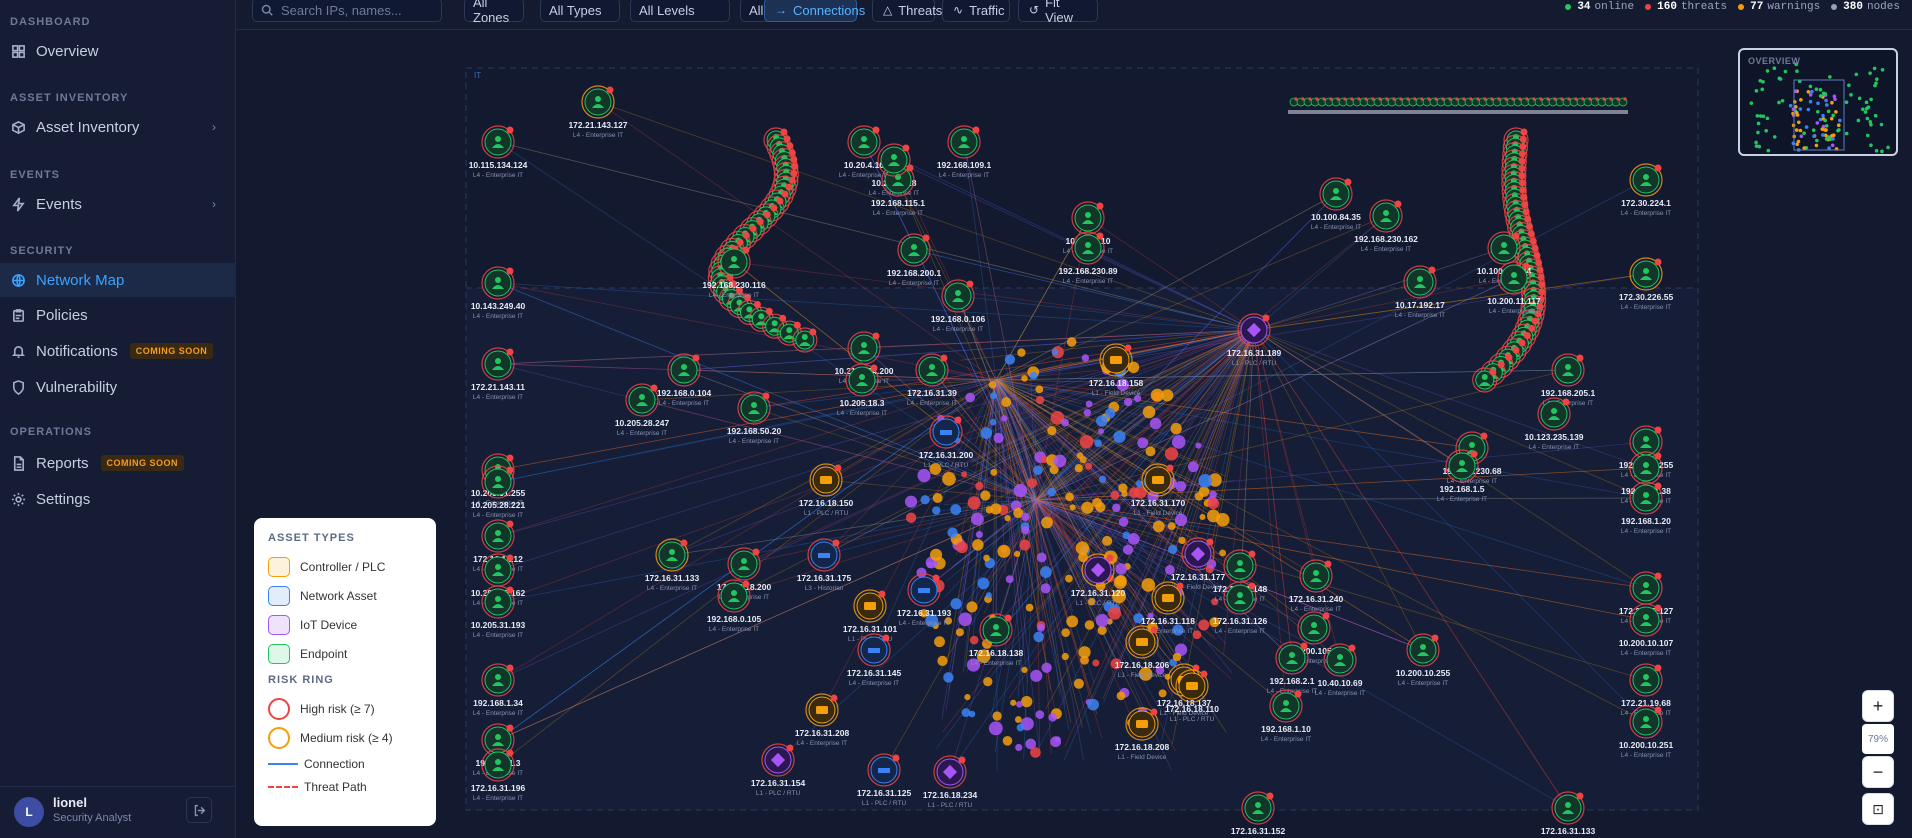  What do you see at coordinates (118, 127) in the screenshot?
I see `sidebar-item-asset-inventory: Asset Inventory ›` at bounding box center [118, 127].